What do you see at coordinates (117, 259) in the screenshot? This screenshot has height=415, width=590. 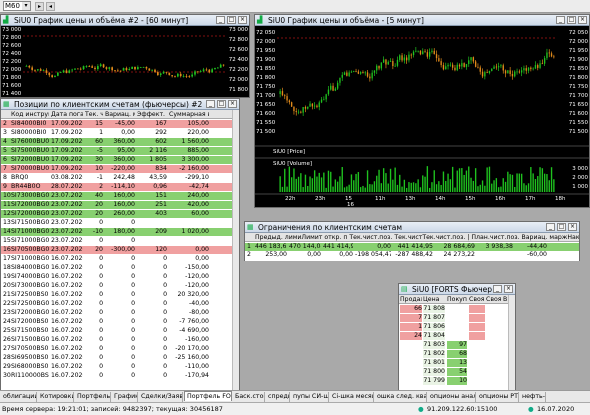 I see `table-row: 17SI71000BG0D16.07.2020 0 0 0 0,00` at bounding box center [117, 259].